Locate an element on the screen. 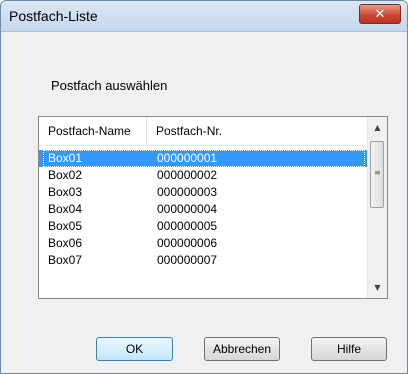  list-item: Box01 000000001 is located at coordinates (203, 158).